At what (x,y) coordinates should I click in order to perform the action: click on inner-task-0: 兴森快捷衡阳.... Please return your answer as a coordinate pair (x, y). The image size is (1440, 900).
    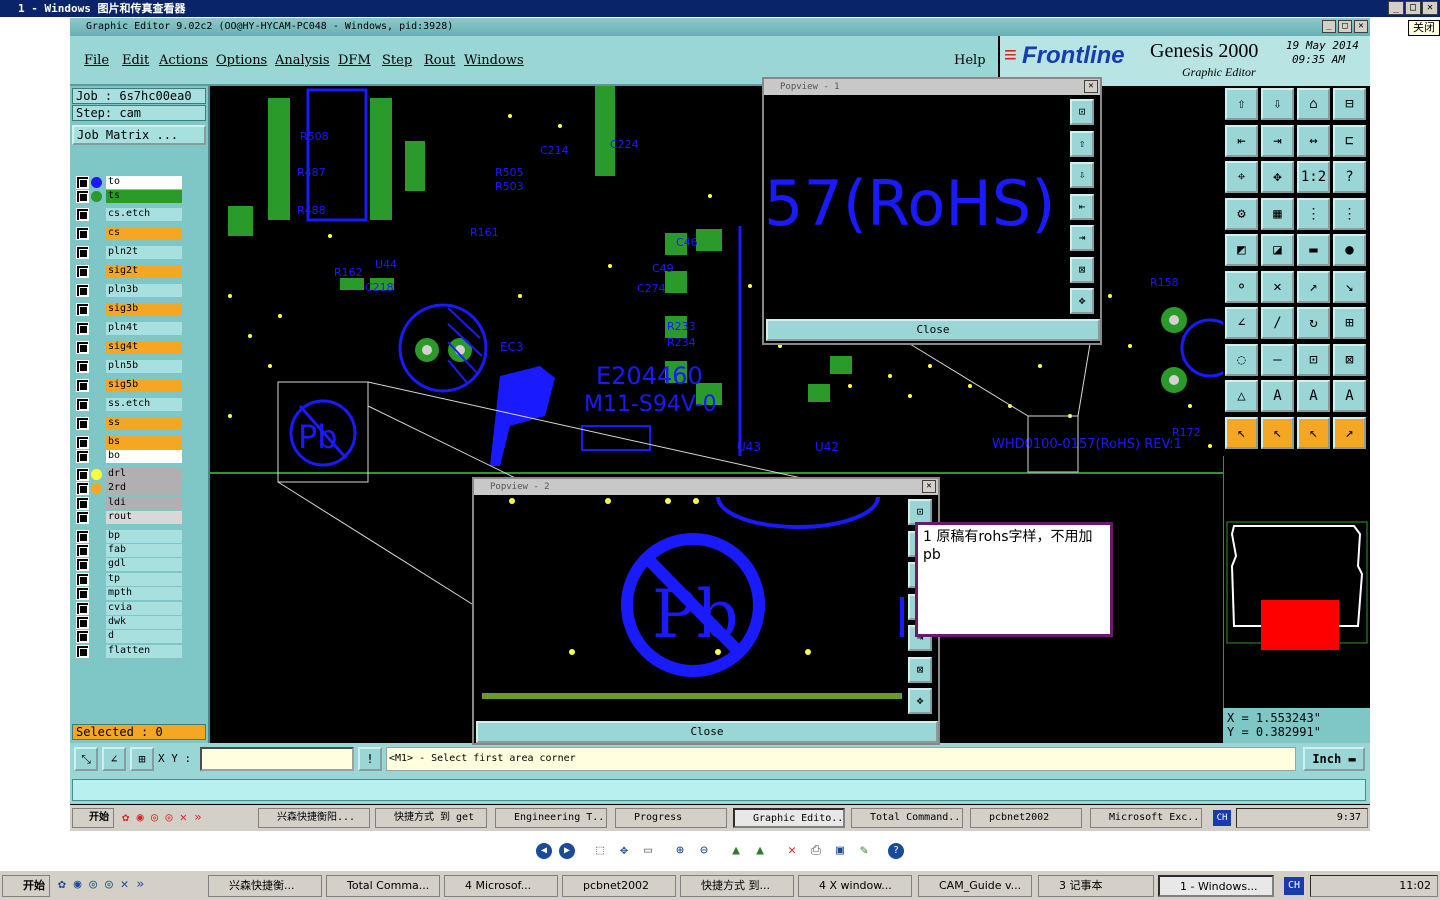
    Looking at the image, I should click on (314, 818).